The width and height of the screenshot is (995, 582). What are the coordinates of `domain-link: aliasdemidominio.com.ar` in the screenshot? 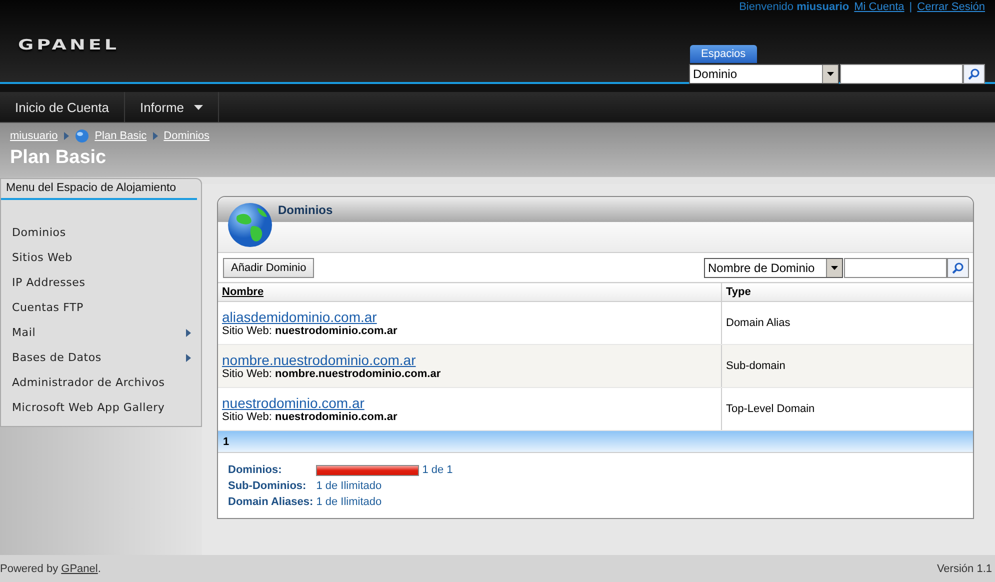 It's located at (469, 317).